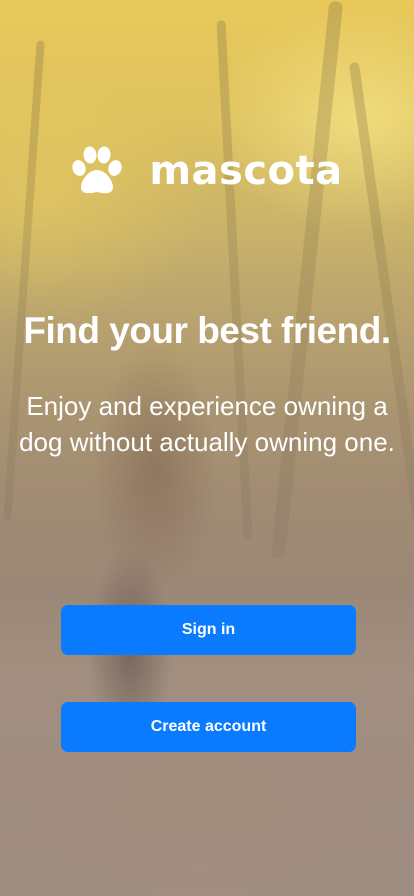 The height and width of the screenshot is (896, 414). What do you see at coordinates (246, 171) in the screenshot?
I see `brand-name: mascota` at bounding box center [246, 171].